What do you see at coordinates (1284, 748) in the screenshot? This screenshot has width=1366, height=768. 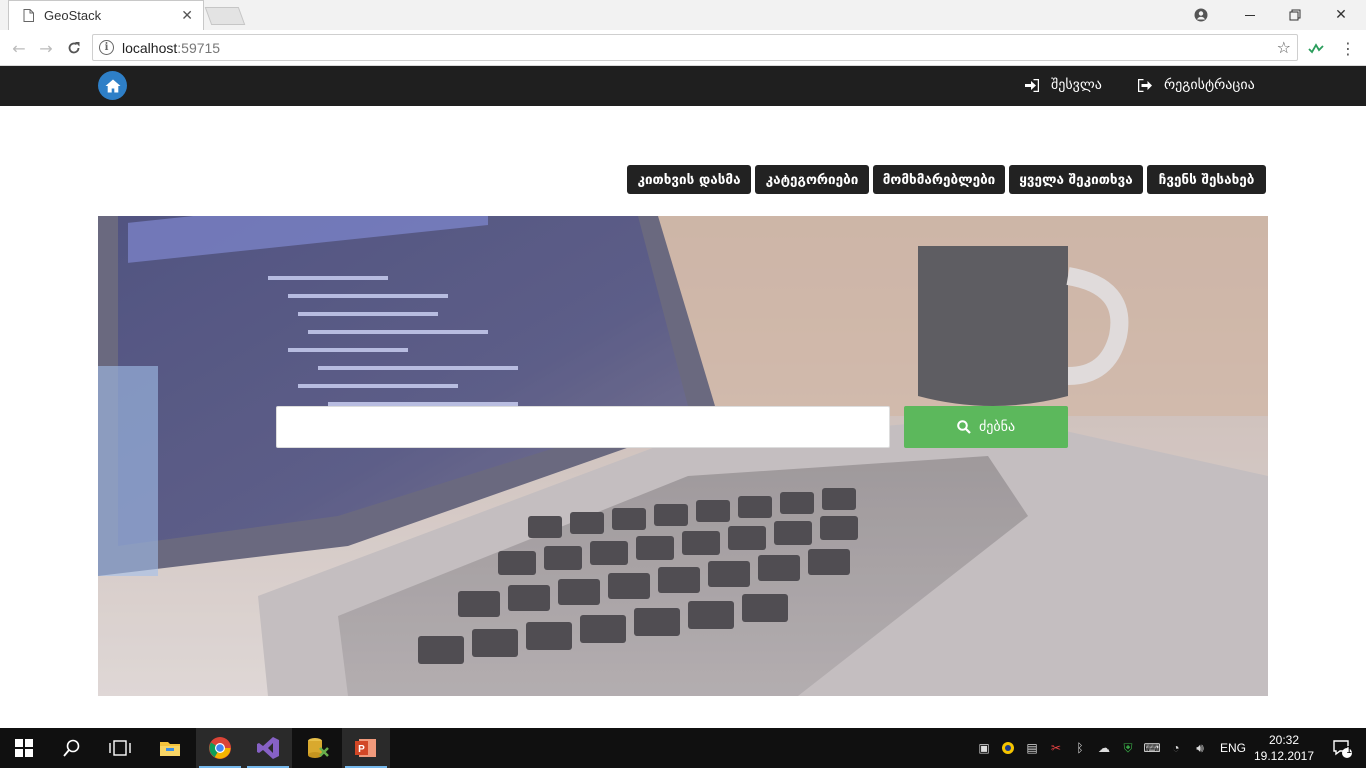 I see `clock: 20:32 19.12.2017` at bounding box center [1284, 748].